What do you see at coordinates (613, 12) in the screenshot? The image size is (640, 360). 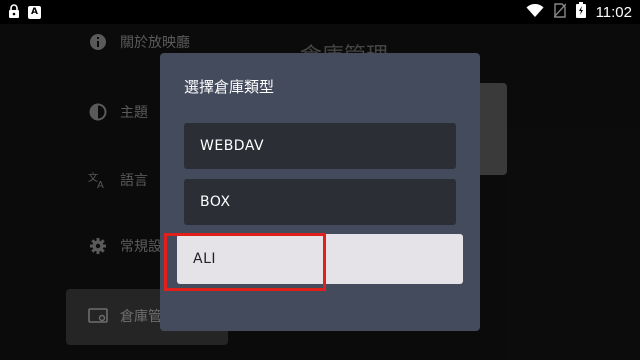 I see `clock: 11:02` at bounding box center [613, 12].